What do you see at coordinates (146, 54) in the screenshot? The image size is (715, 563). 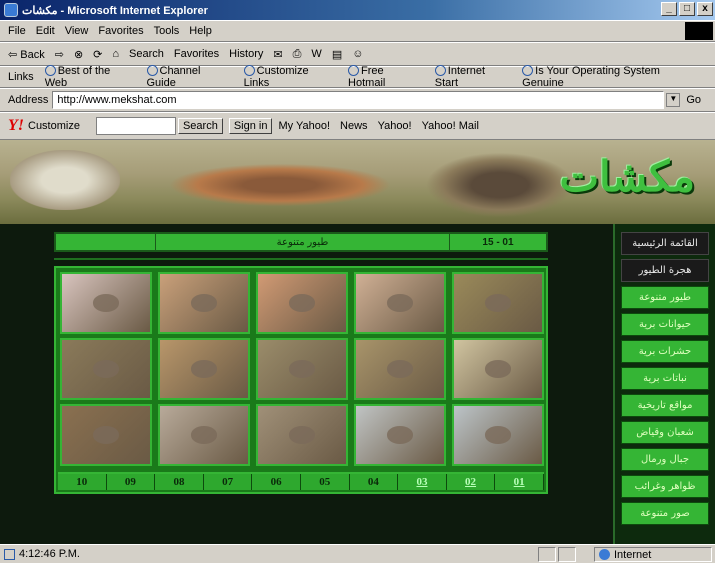 I see `search-button: Search` at bounding box center [146, 54].